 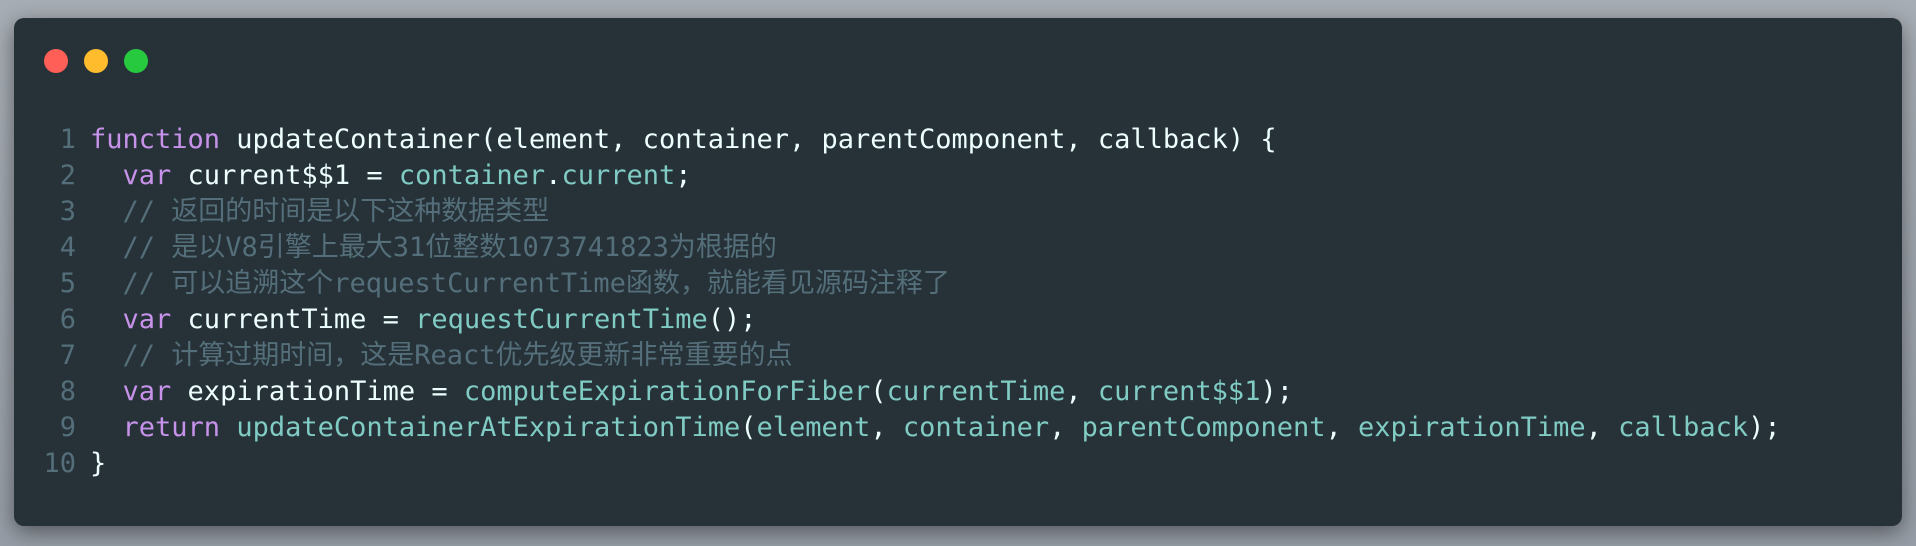 I want to click on code-token: requestCurrentTime, so click(x=561, y=319).